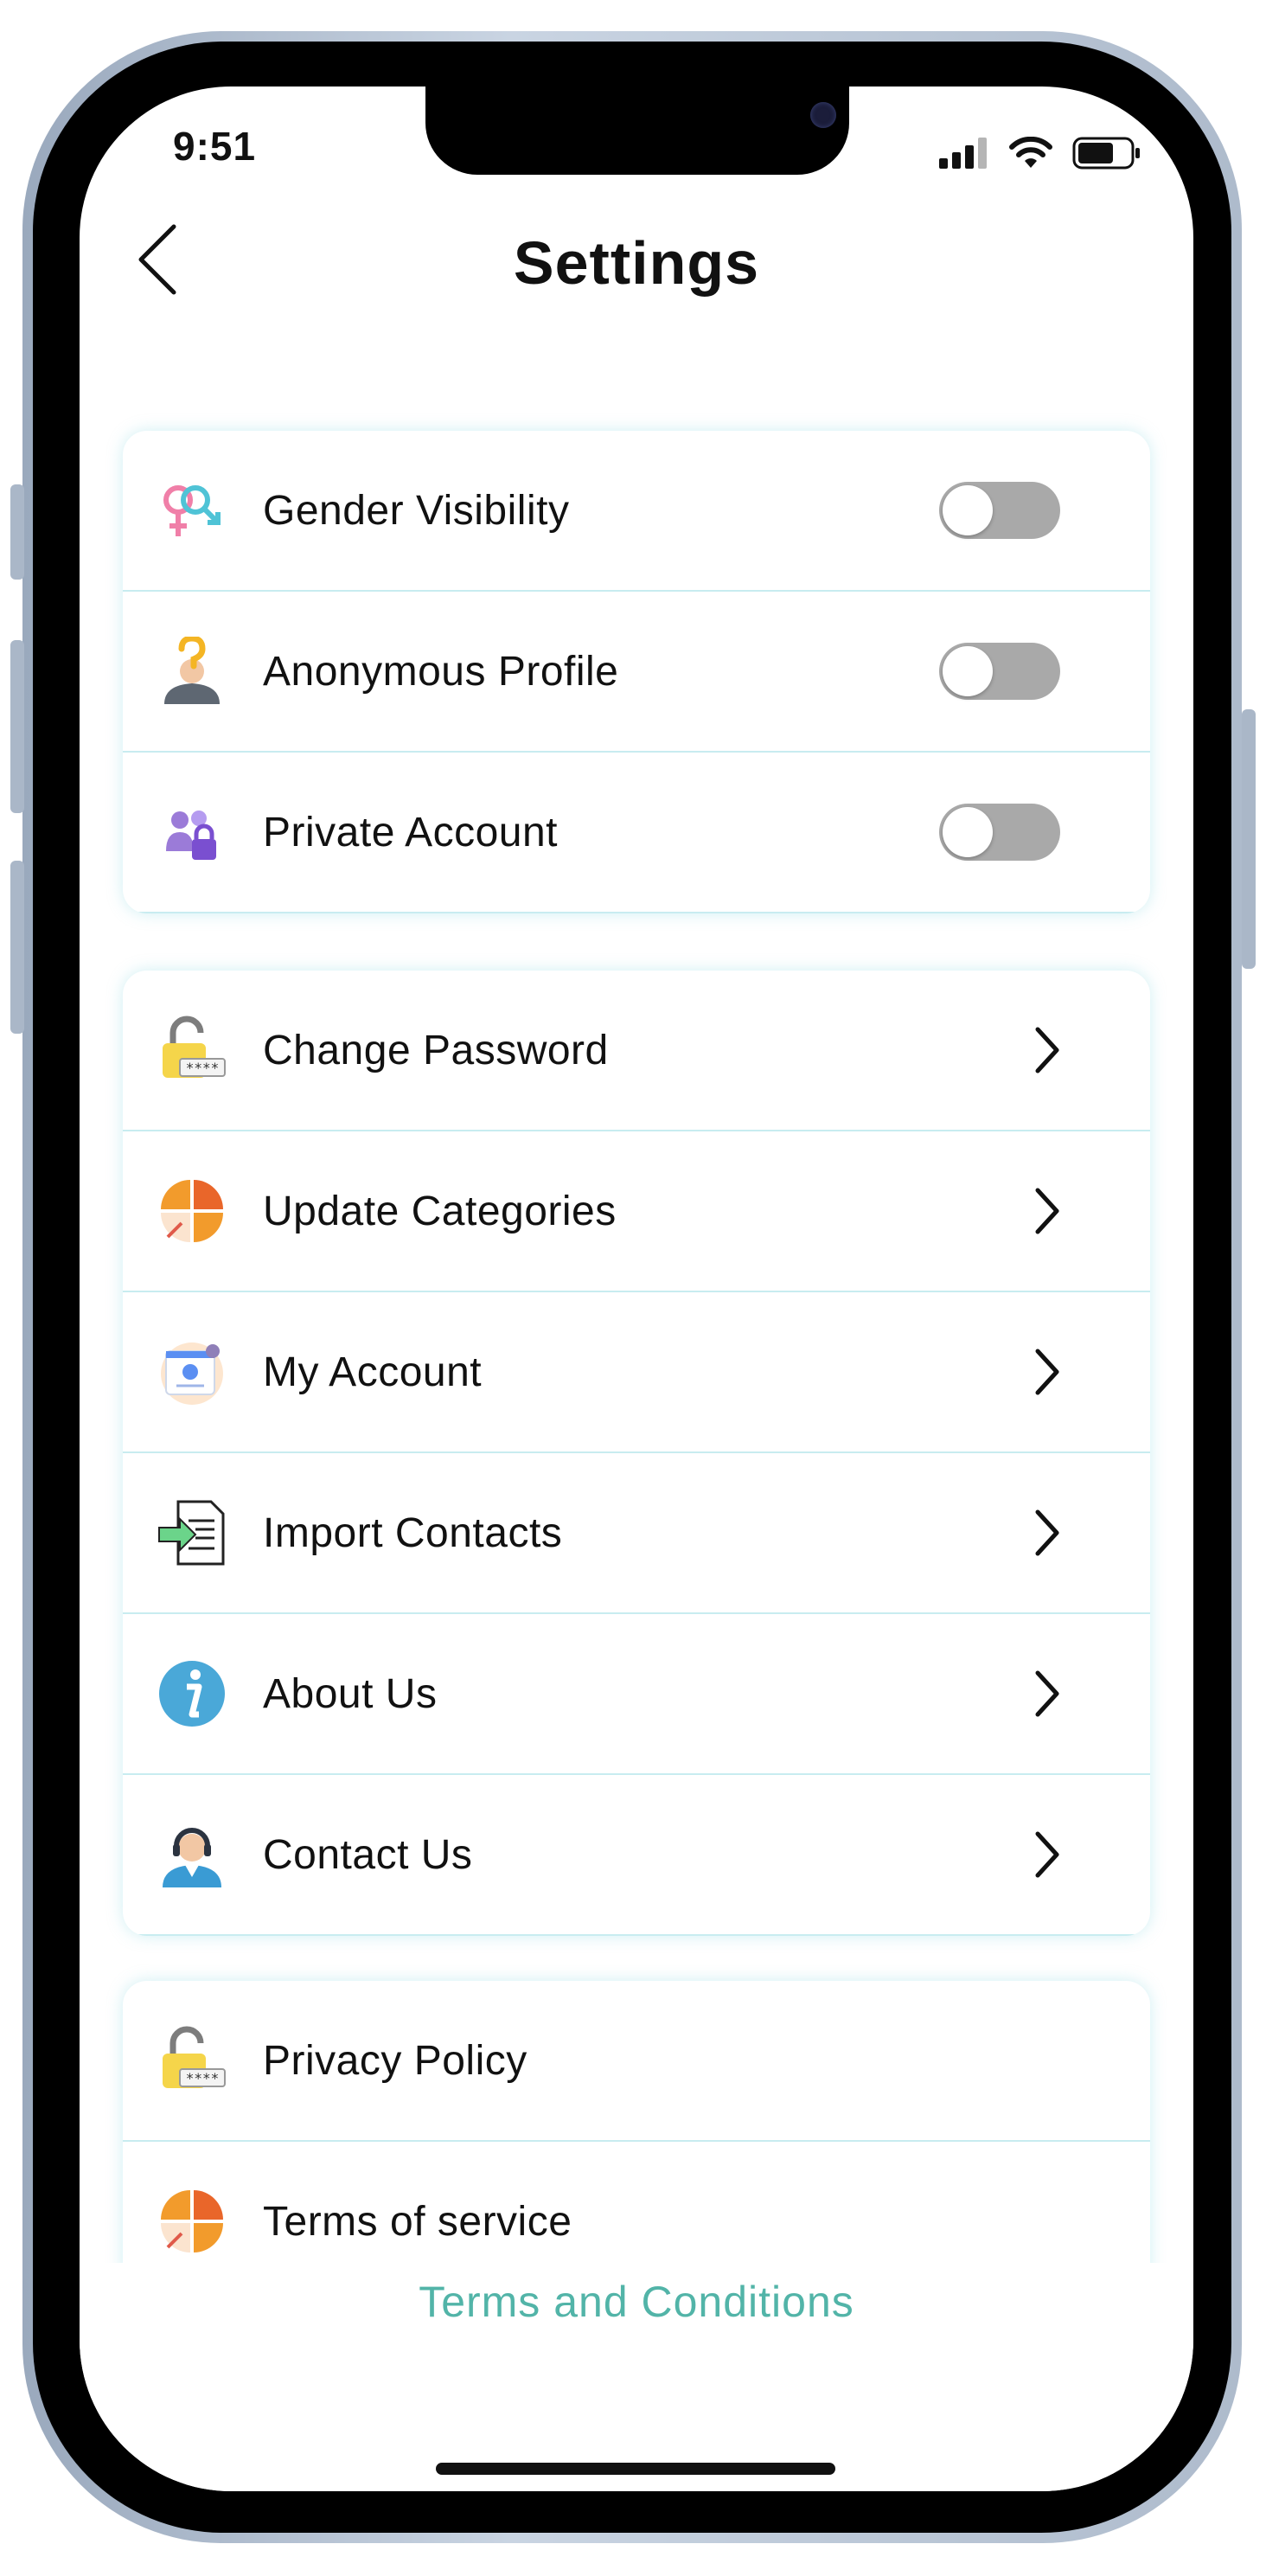 Image resolution: width=1266 pixels, height=2576 pixels. Describe the element at coordinates (1249, 839) in the screenshot. I see `power-button` at that location.